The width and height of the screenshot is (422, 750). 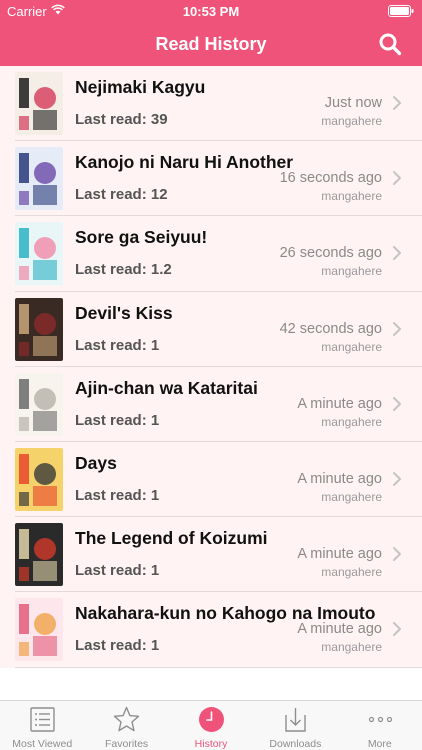 What do you see at coordinates (380, 719) in the screenshot?
I see `more-icon` at bounding box center [380, 719].